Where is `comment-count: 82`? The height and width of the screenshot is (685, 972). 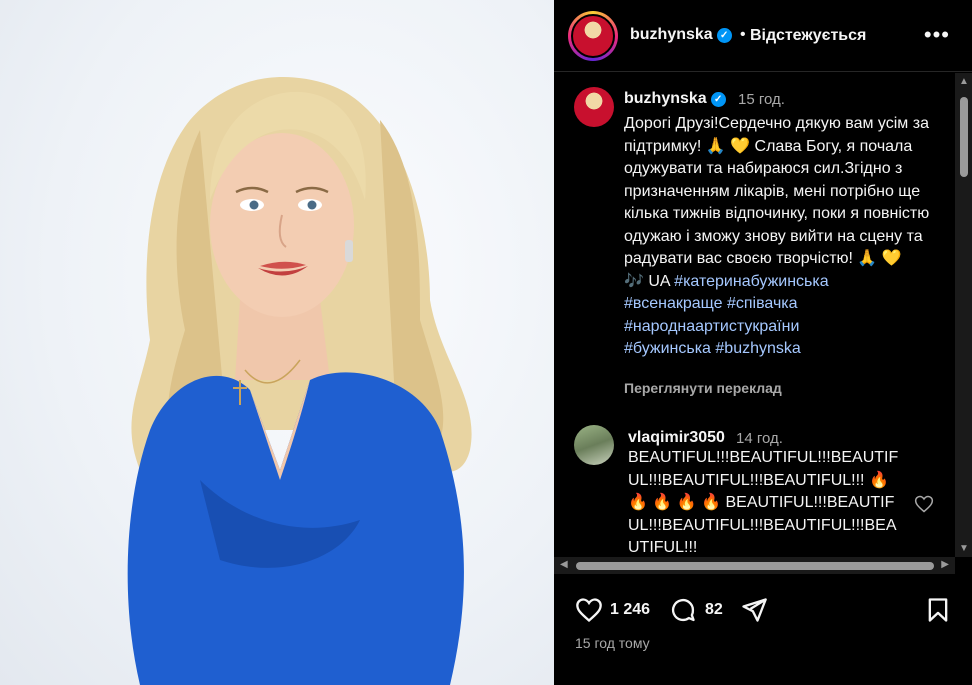
comment-count: 82 is located at coordinates (714, 610).